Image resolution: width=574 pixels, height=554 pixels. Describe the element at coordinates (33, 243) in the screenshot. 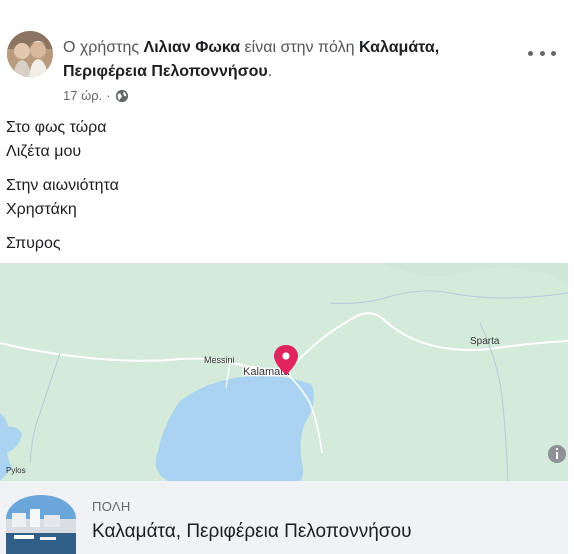

I see `post-line: Σπυρος` at that location.